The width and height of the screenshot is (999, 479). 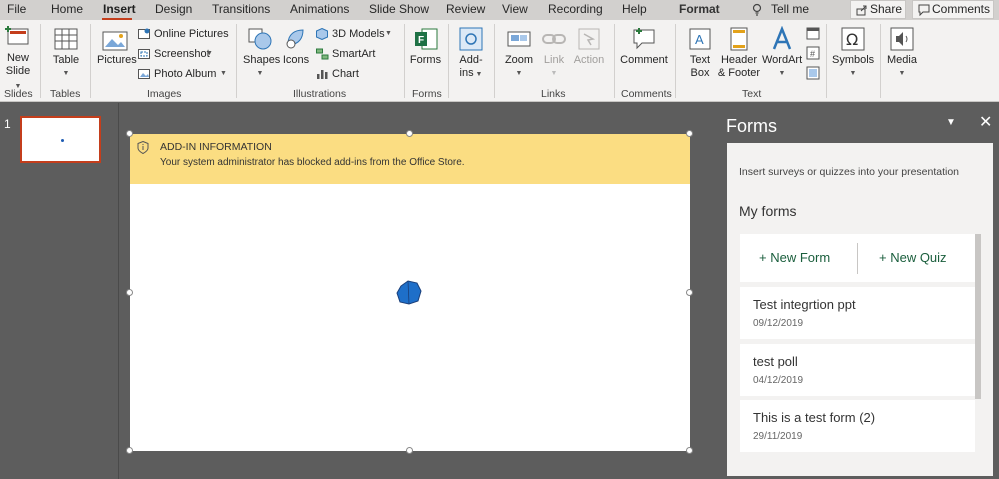 What do you see at coordinates (699, 9) in the screenshot?
I see `tab-format: Format` at bounding box center [699, 9].